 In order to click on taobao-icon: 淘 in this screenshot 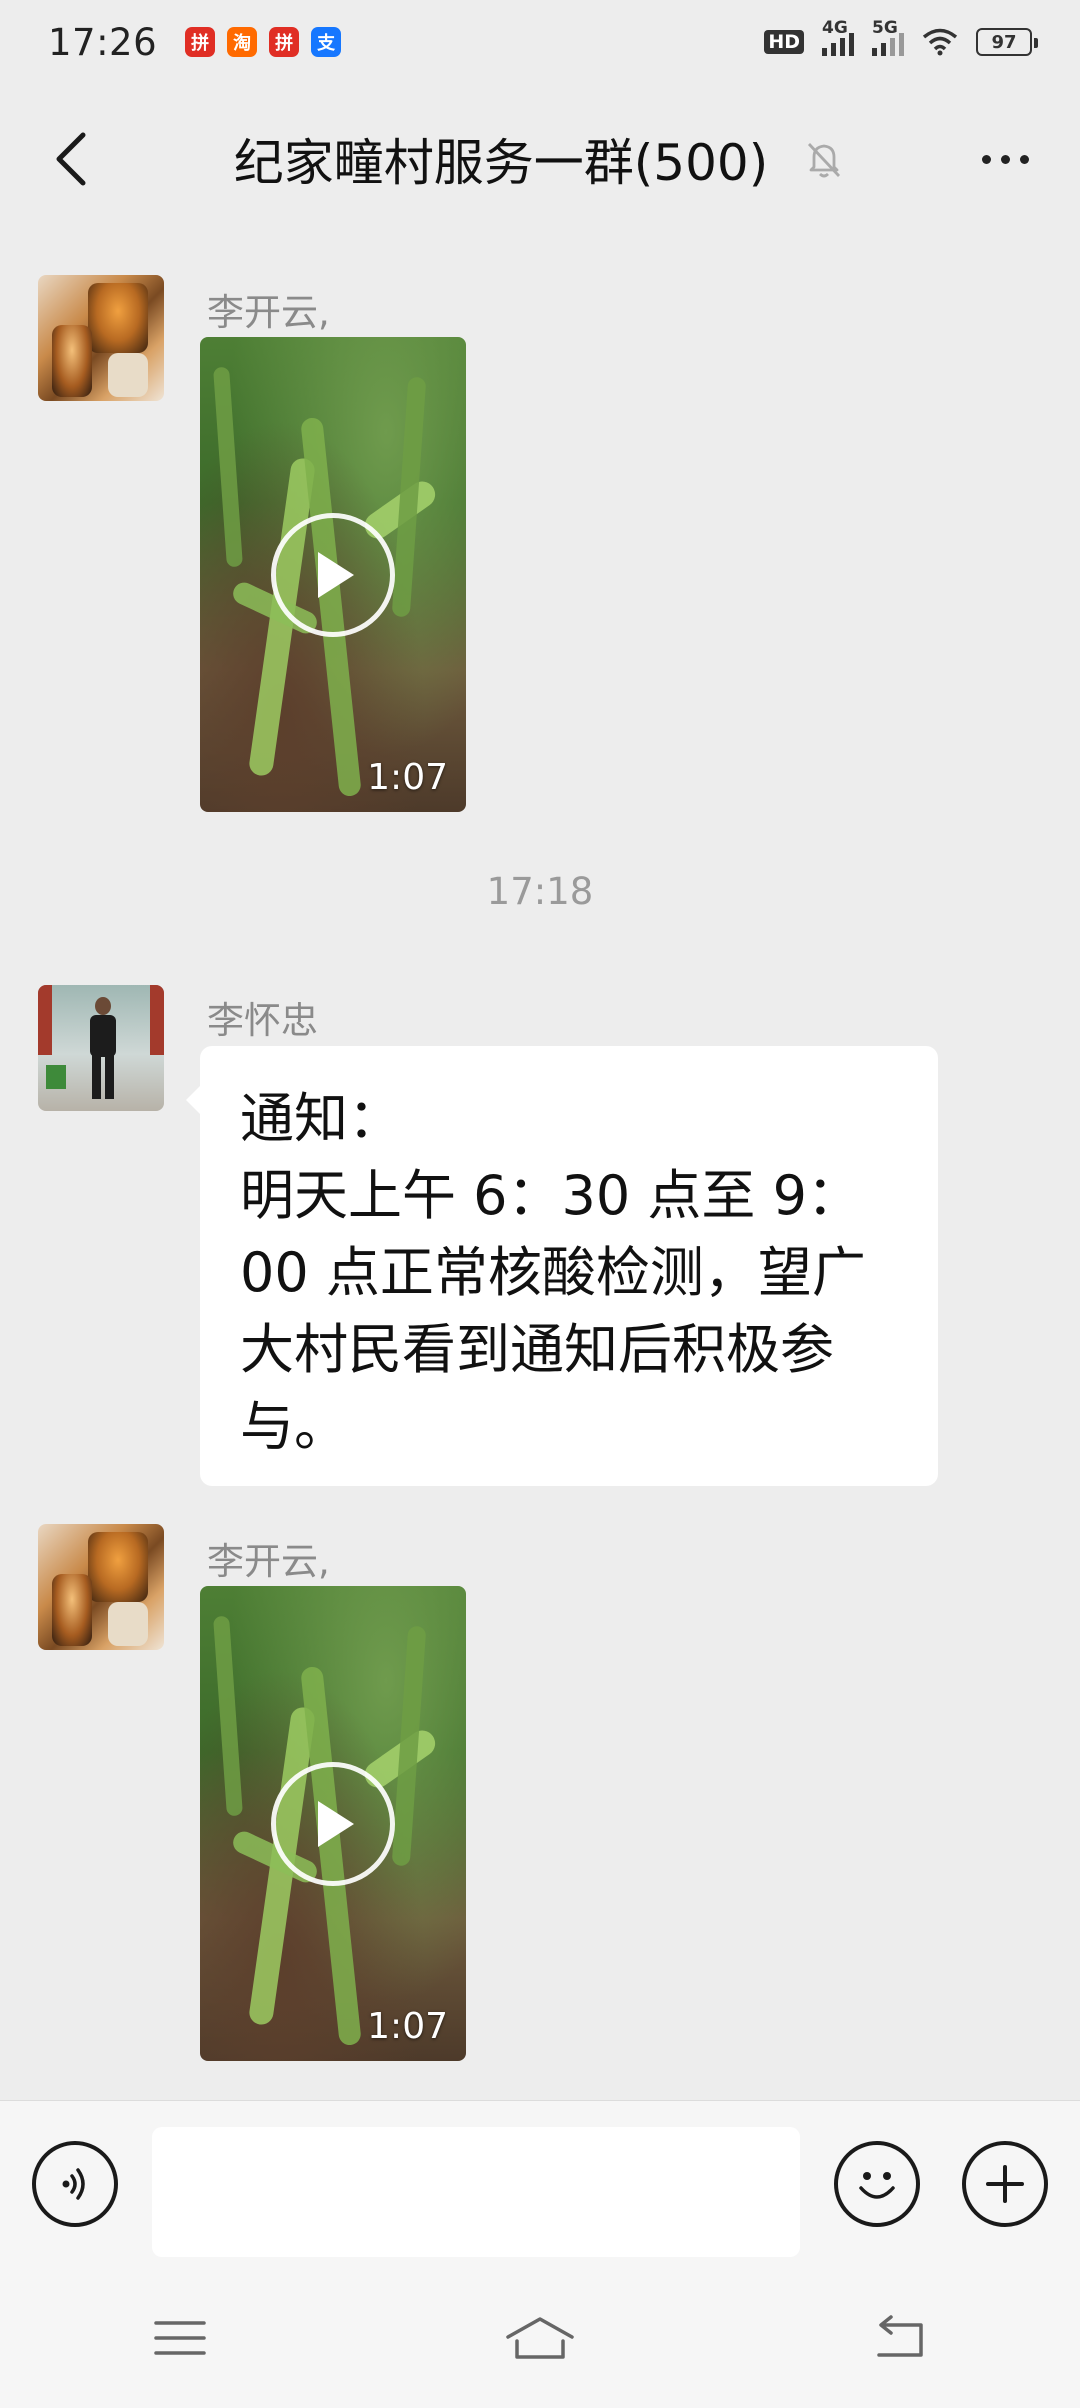, I will do `click(242, 42)`.